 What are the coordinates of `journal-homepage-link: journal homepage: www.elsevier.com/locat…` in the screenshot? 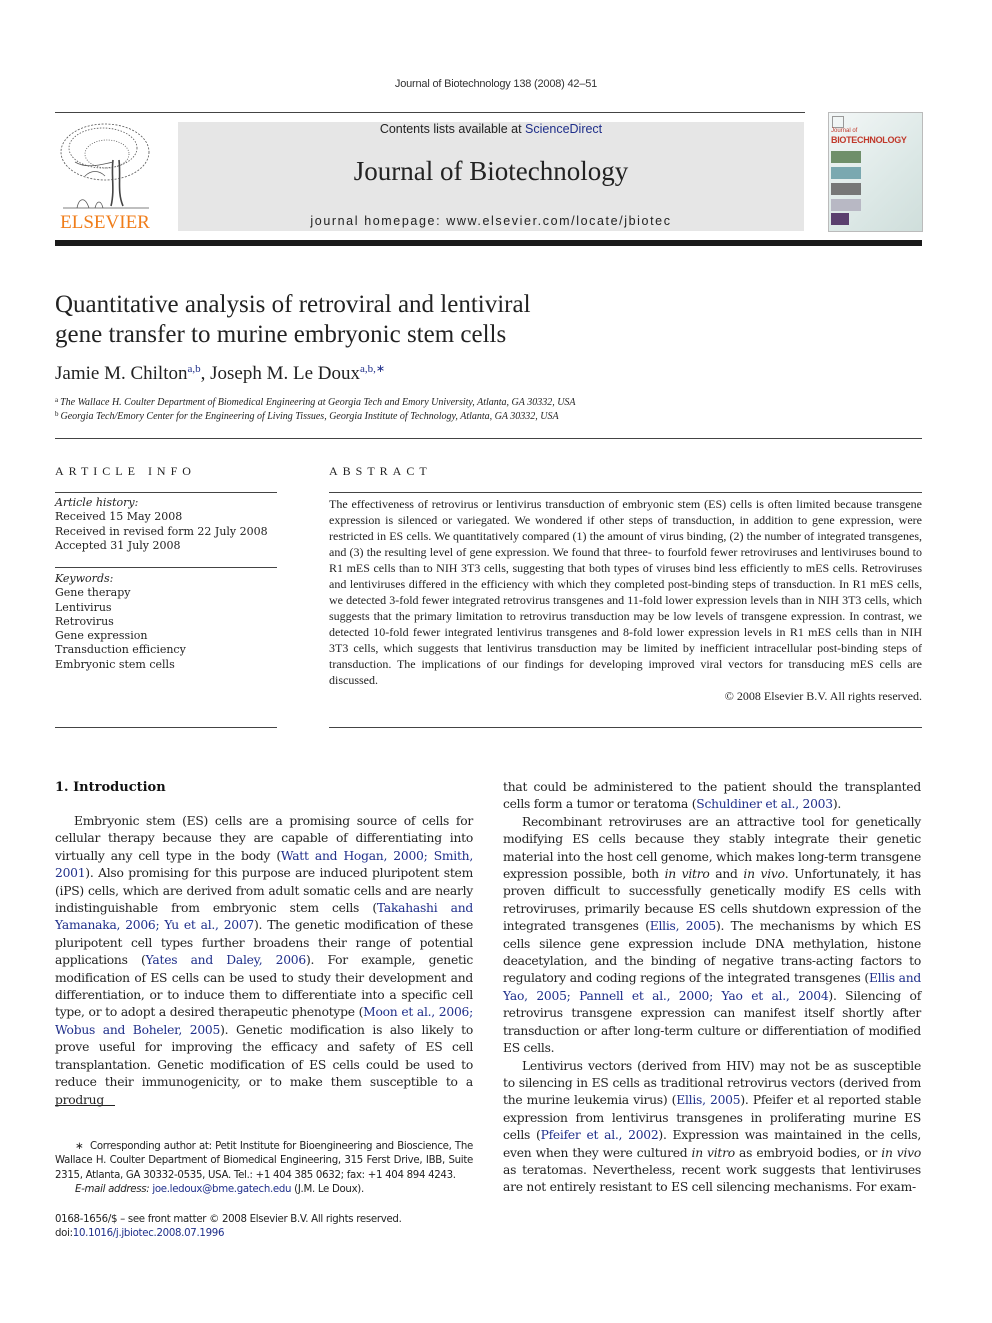 It's located at (491, 221).